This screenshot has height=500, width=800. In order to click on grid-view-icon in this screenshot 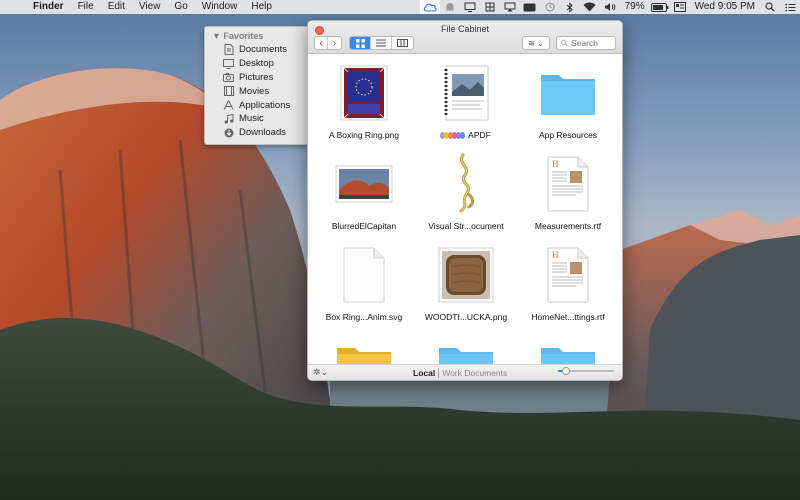, I will do `click(360, 43)`.